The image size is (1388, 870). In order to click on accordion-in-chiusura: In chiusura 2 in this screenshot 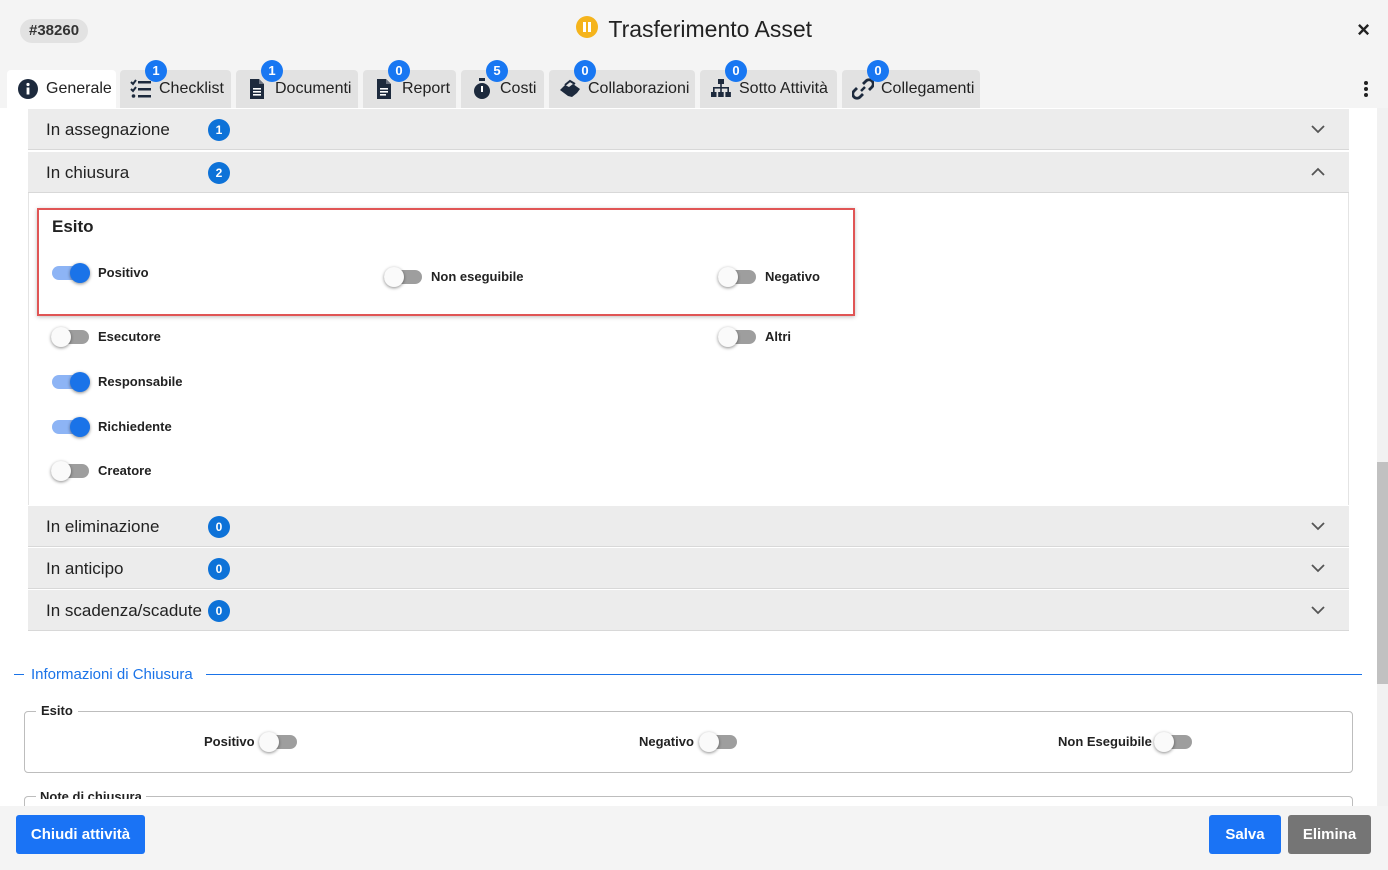, I will do `click(688, 172)`.